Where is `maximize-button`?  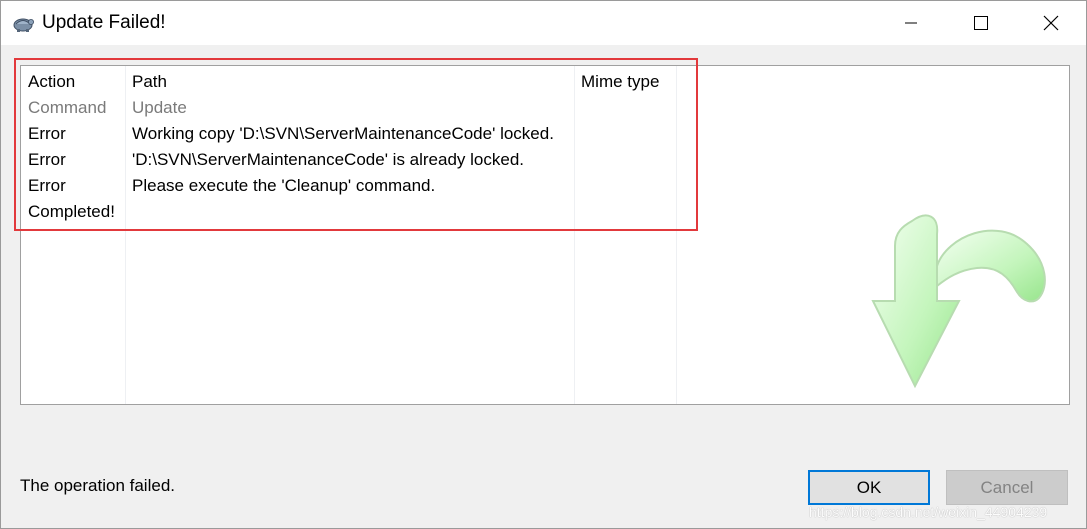
maximize-button is located at coordinates (981, 23).